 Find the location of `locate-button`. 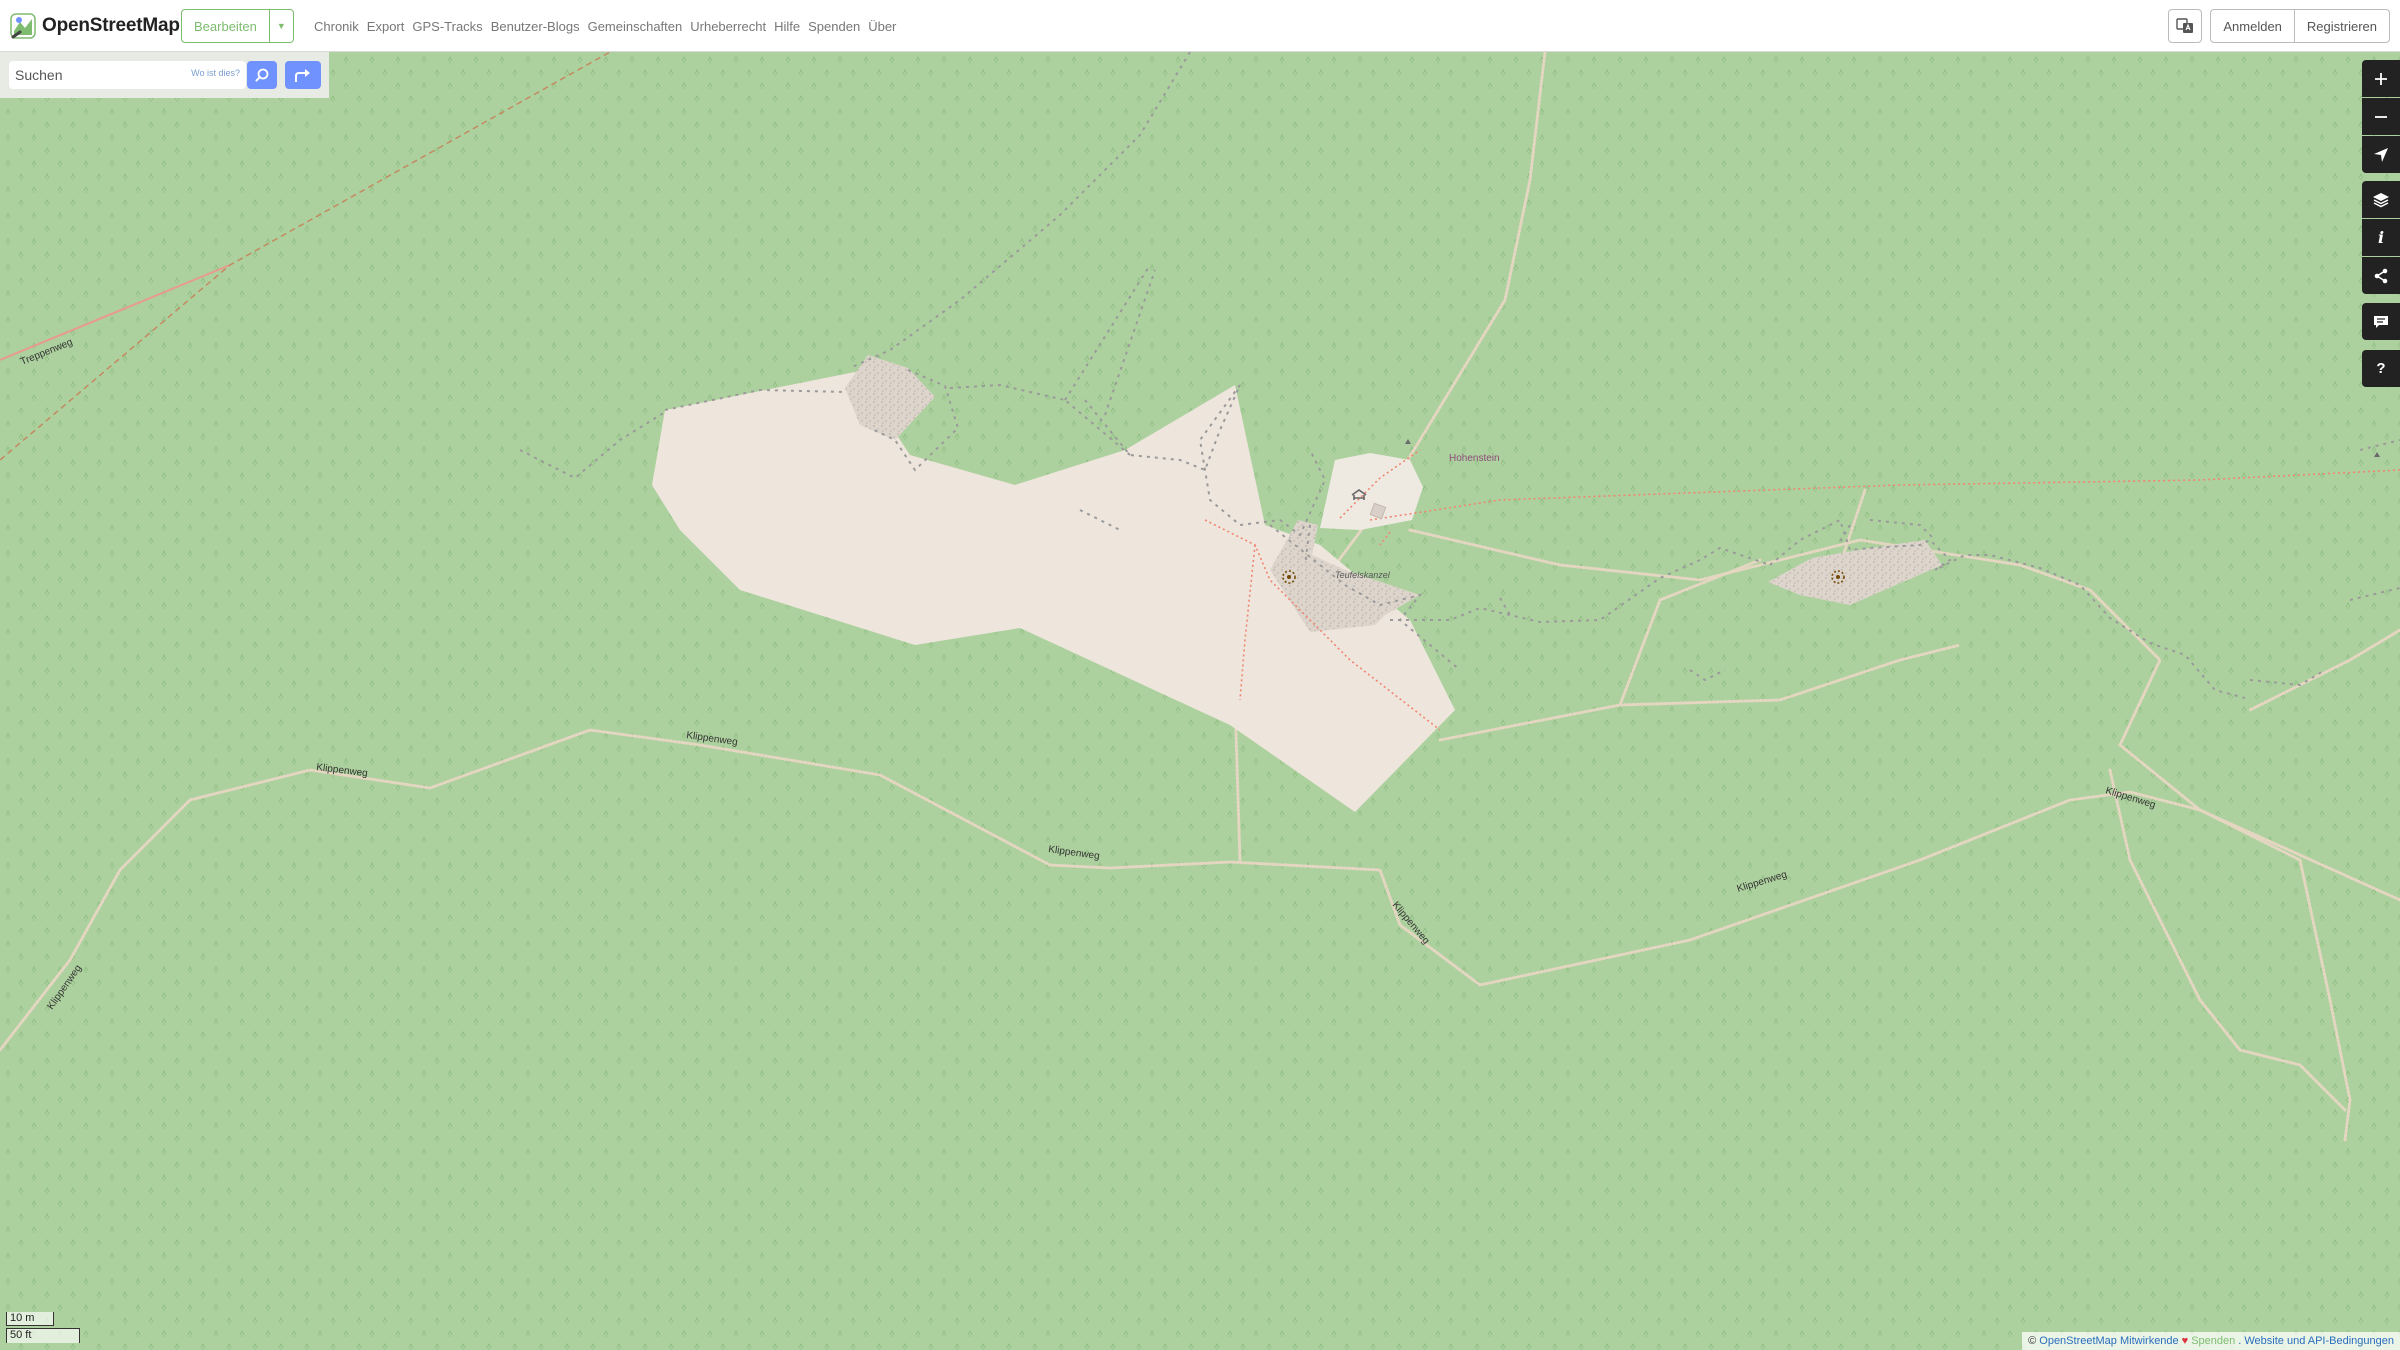

locate-button is located at coordinates (2381, 154).